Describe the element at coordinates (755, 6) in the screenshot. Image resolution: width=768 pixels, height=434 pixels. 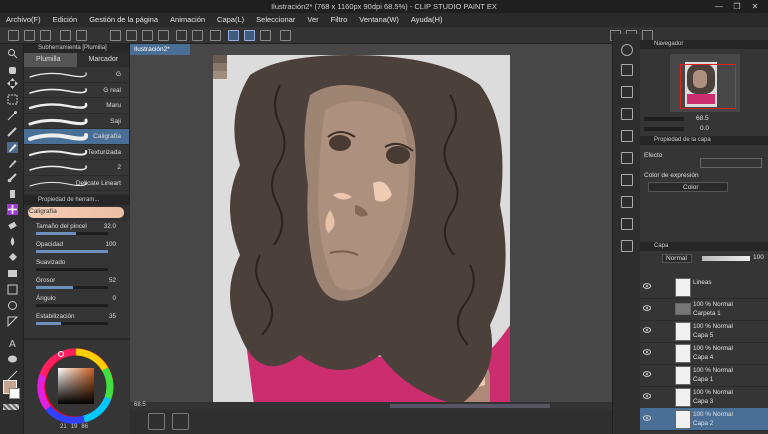
I see `close-button: ✕` at that location.